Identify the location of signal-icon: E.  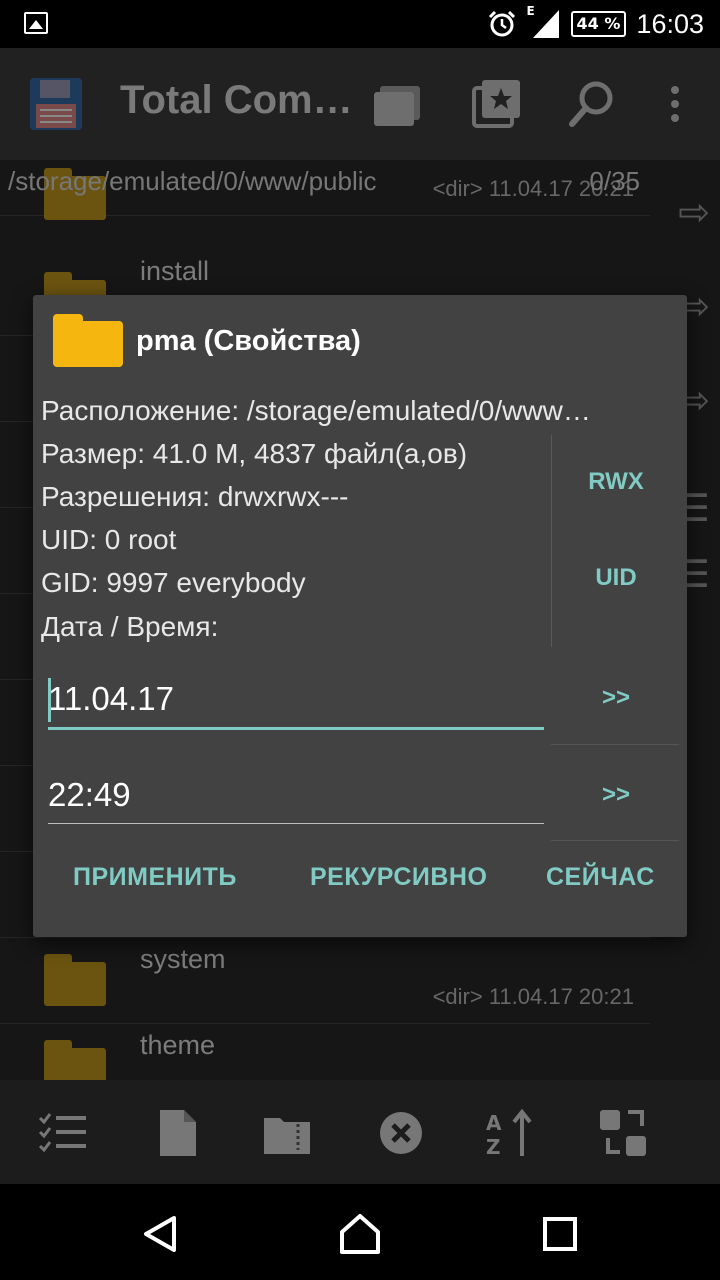
(544, 22).